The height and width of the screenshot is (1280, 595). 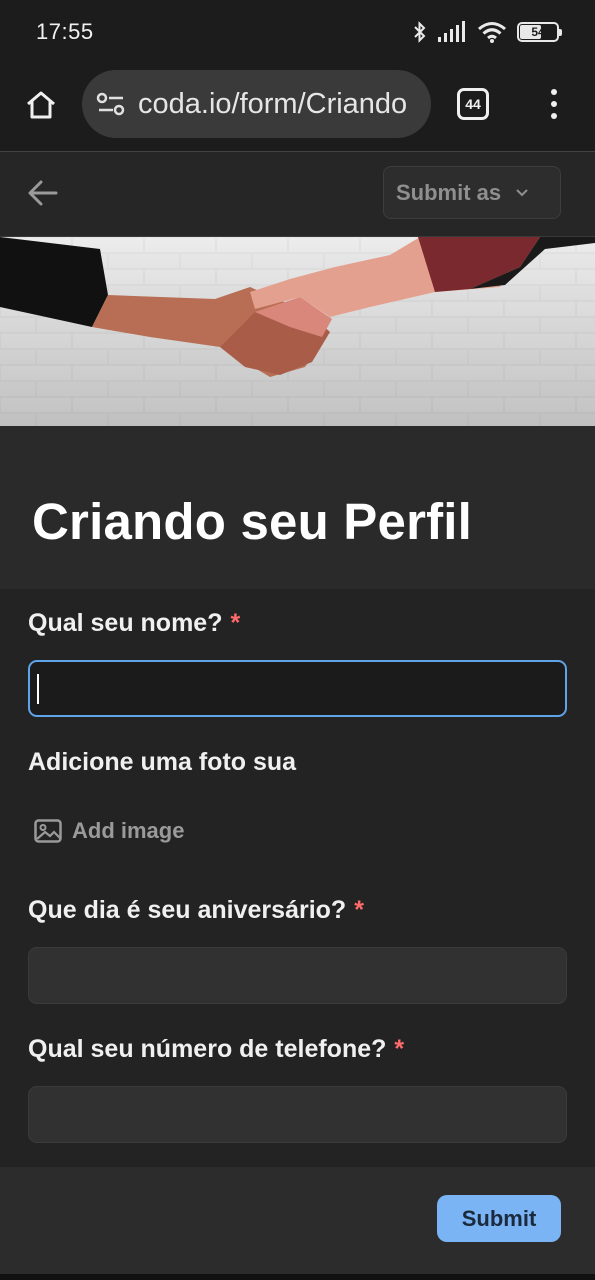 I want to click on submit-as-button: Submit as, so click(x=472, y=192).